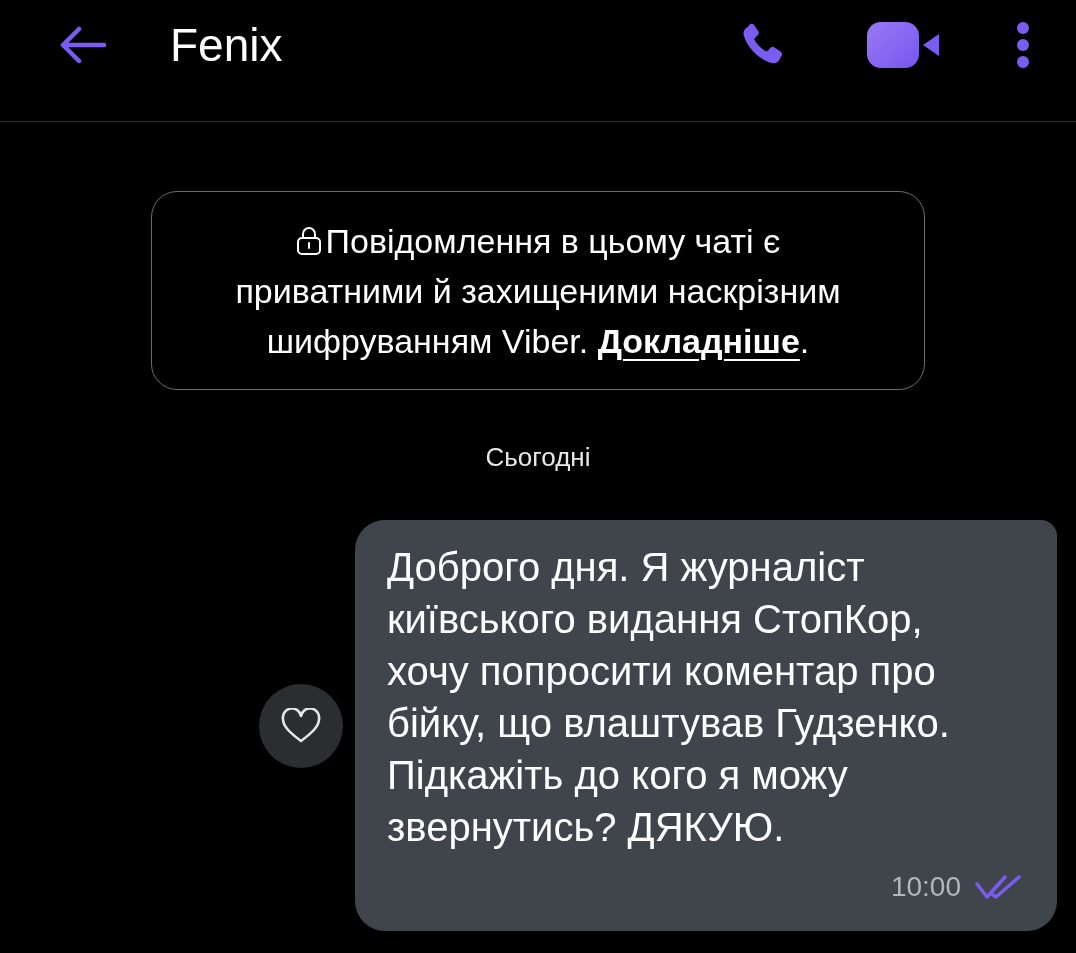 The image size is (1076, 953). I want to click on message-time: 10:00, so click(925, 887).